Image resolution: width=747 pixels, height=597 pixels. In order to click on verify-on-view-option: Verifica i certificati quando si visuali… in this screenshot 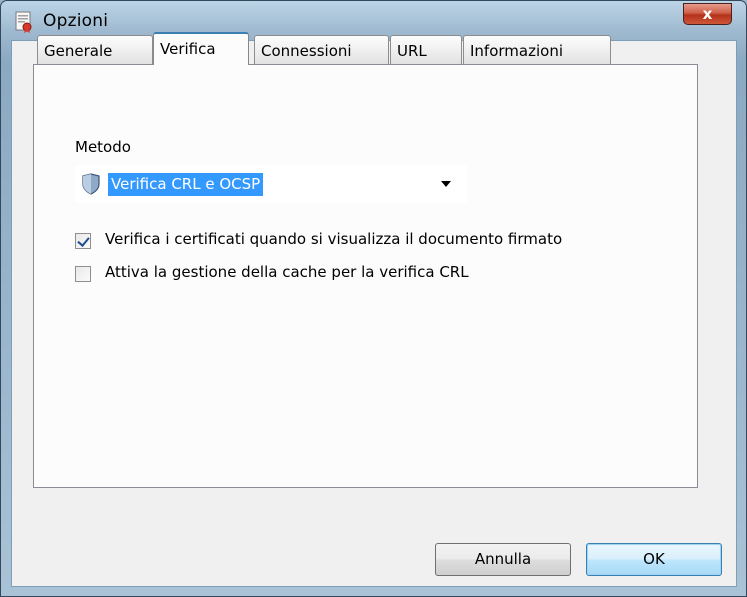, I will do `click(375, 241)`.